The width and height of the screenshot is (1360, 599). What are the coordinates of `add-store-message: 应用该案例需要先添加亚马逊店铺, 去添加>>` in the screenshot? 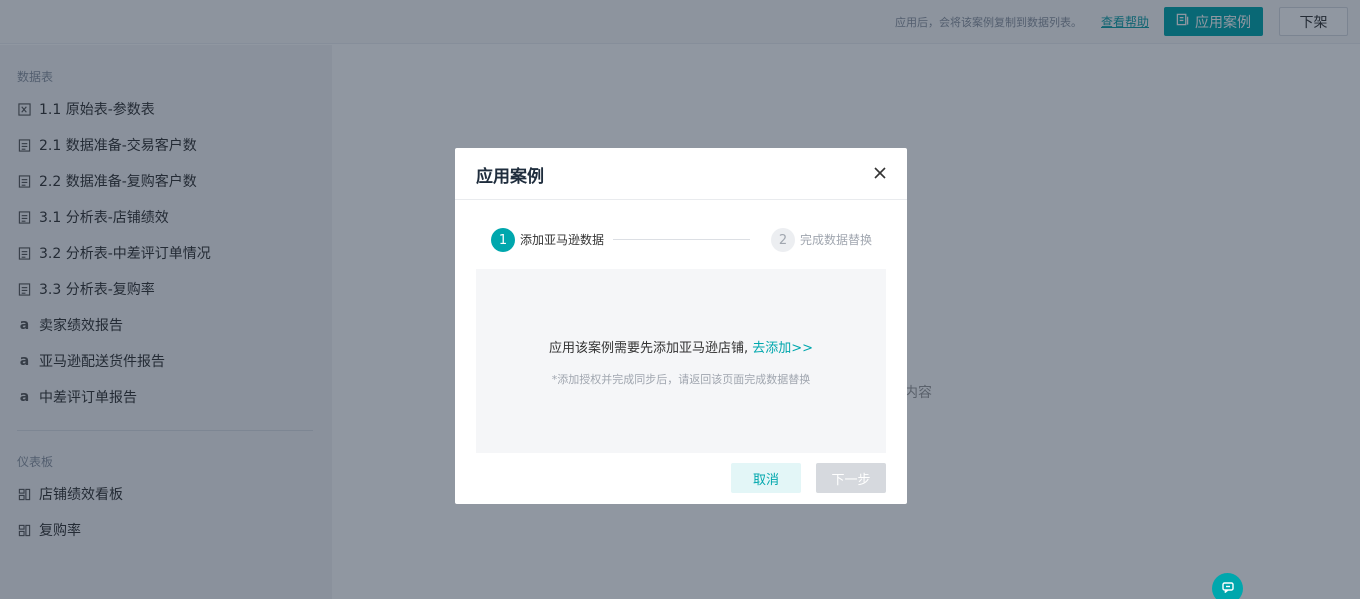 It's located at (681, 346).